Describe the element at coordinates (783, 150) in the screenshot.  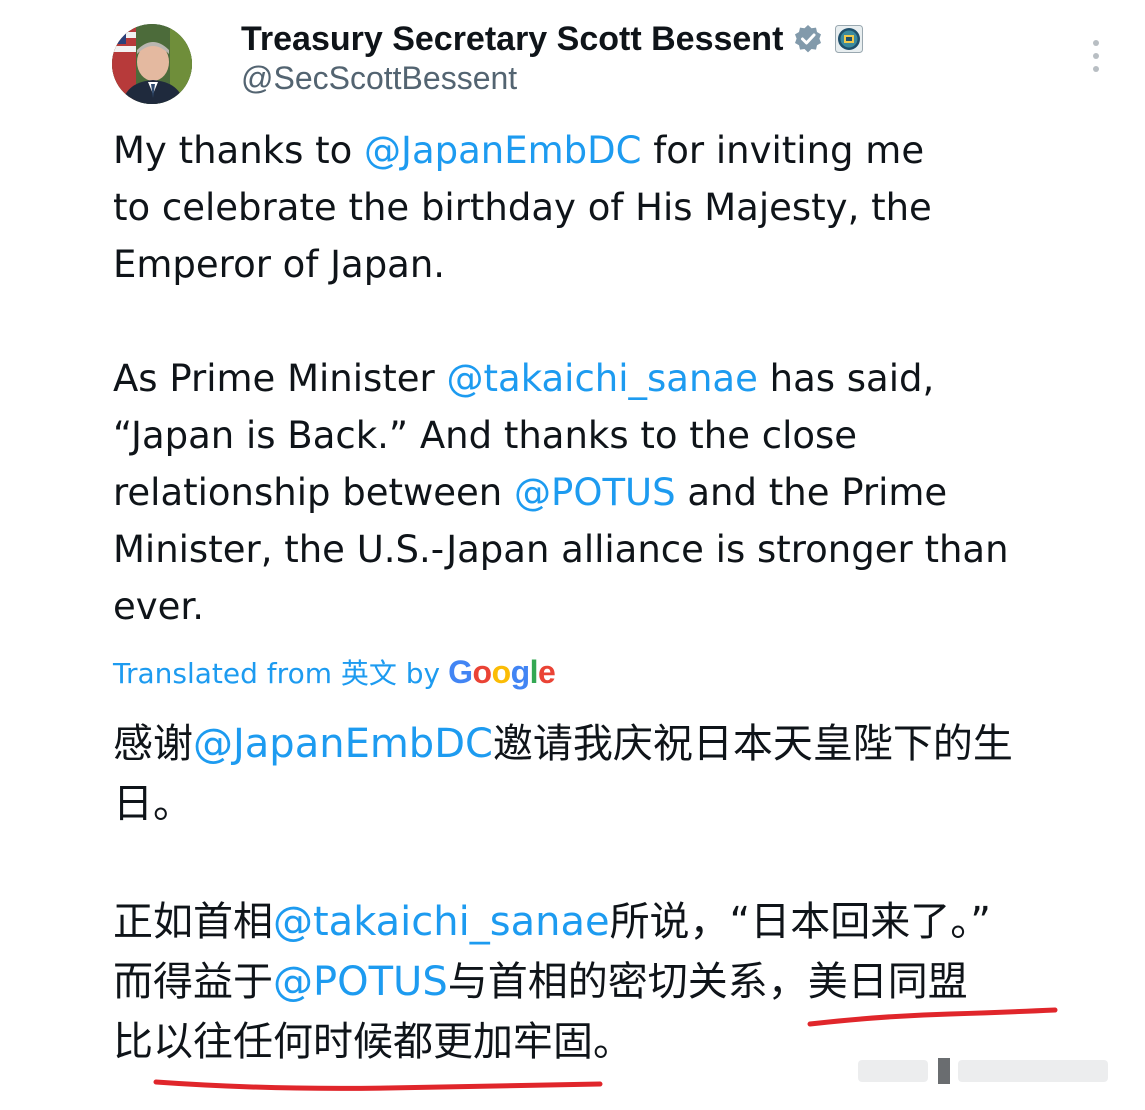
I see `text-span: for inviting me` at that location.